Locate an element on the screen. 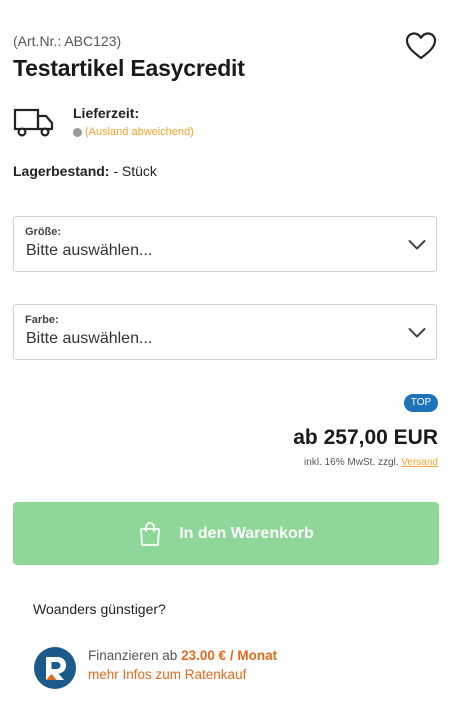  color-select-label: Farbe: is located at coordinates (42, 320).